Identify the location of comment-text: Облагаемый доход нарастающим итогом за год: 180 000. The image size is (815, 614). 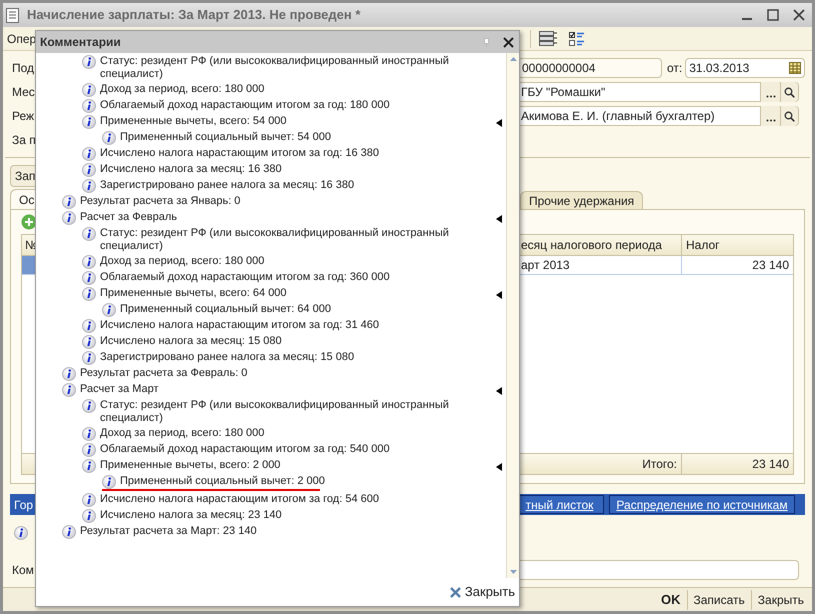
(245, 105).